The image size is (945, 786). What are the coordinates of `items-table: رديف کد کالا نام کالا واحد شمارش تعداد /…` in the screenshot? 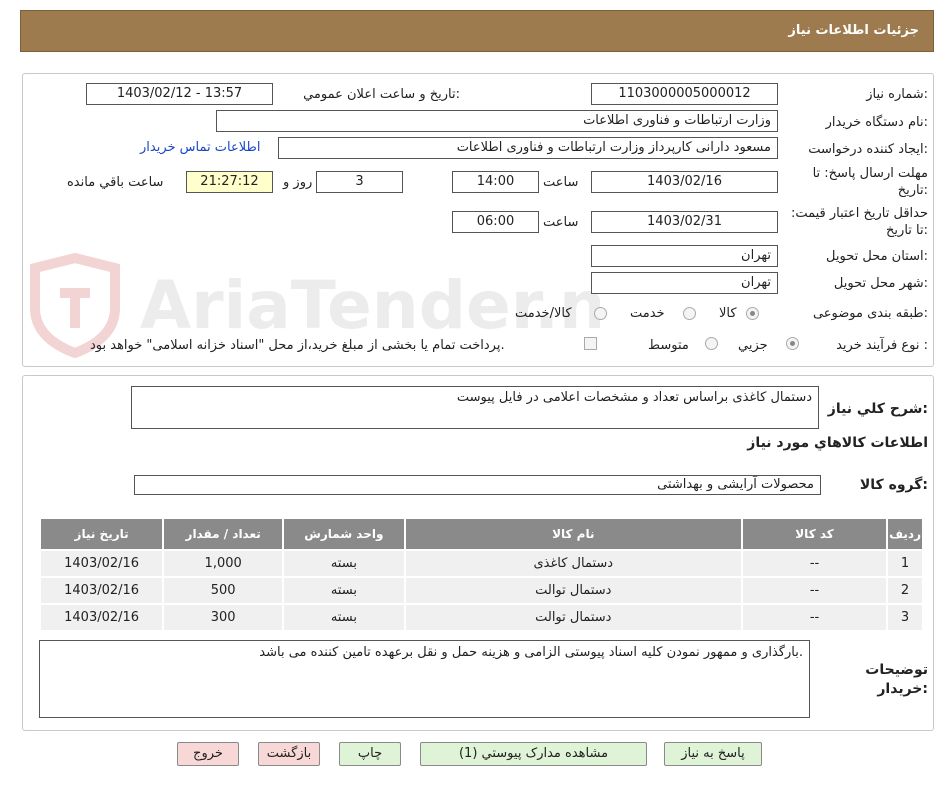 It's located at (481, 574).